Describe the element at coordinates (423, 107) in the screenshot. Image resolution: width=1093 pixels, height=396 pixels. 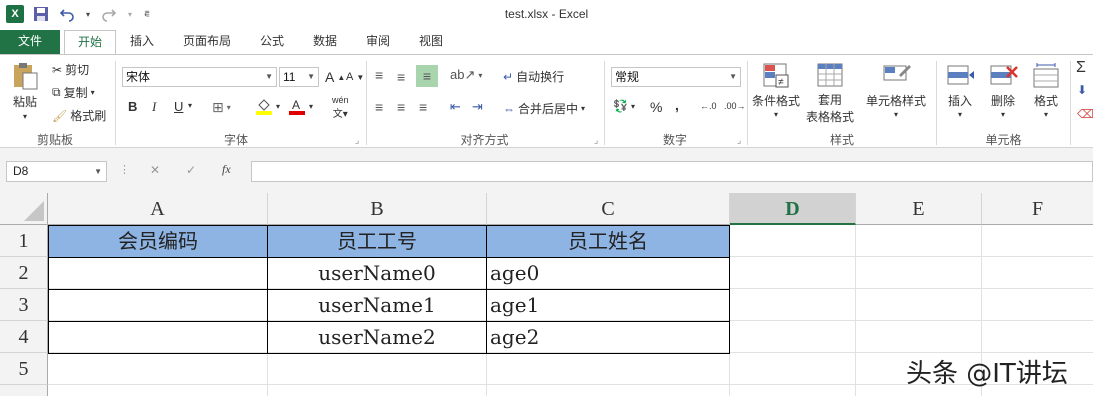
I see `align-right-icon: ≡` at that location.